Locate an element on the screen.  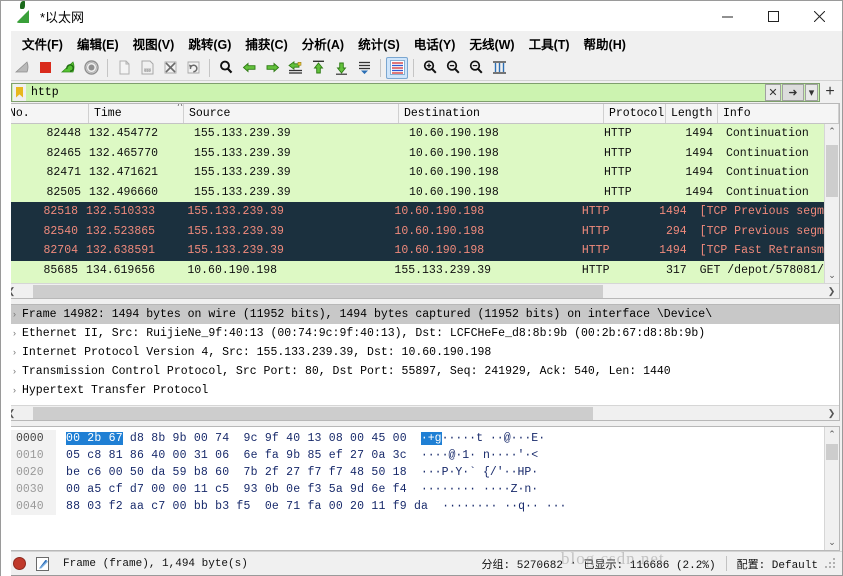
column-header-source: Source is located at coordinates (291, 113).